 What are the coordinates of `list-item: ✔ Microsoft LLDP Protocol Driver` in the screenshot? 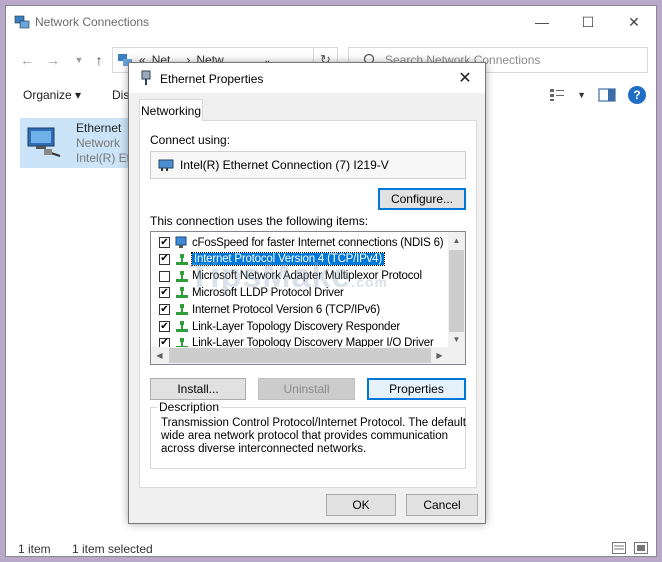 It's located at (300, 292).